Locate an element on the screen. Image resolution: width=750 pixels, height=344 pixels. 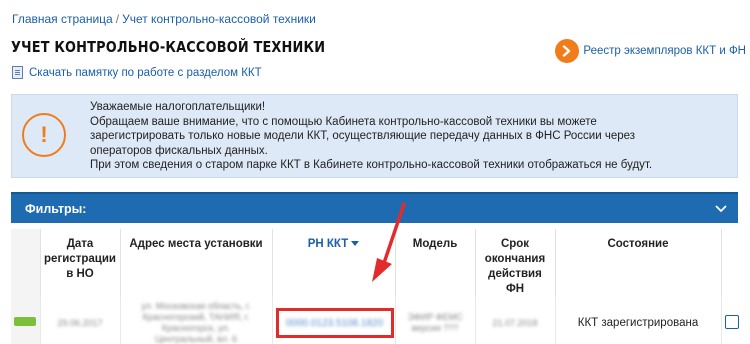
download-memo-link: Скачать памятку по работе с разделом ККТ is located at coordinates (137, 72).